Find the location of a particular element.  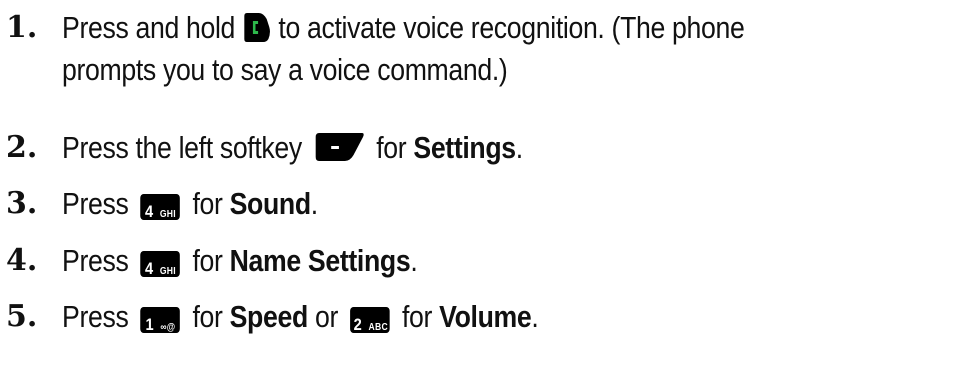

step-text-continued: prompts you to say a voice command.) is located at coordinates (285, 69).